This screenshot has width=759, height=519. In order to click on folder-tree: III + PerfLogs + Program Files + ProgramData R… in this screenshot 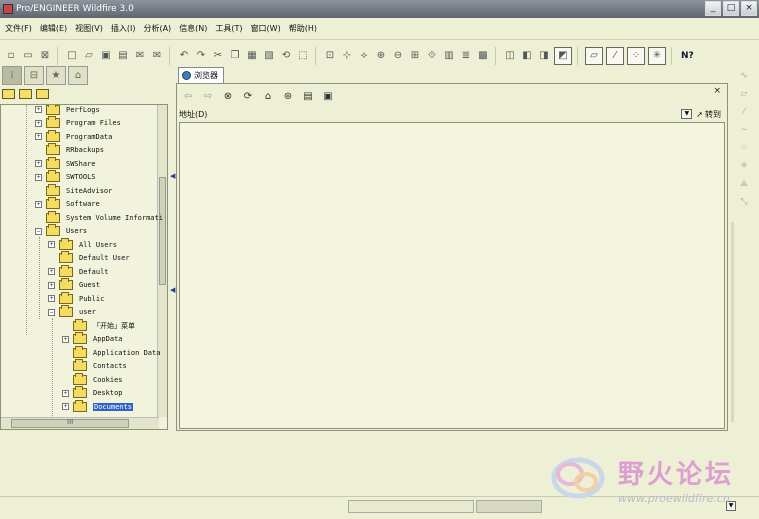, I will do `click(84, 267)`.